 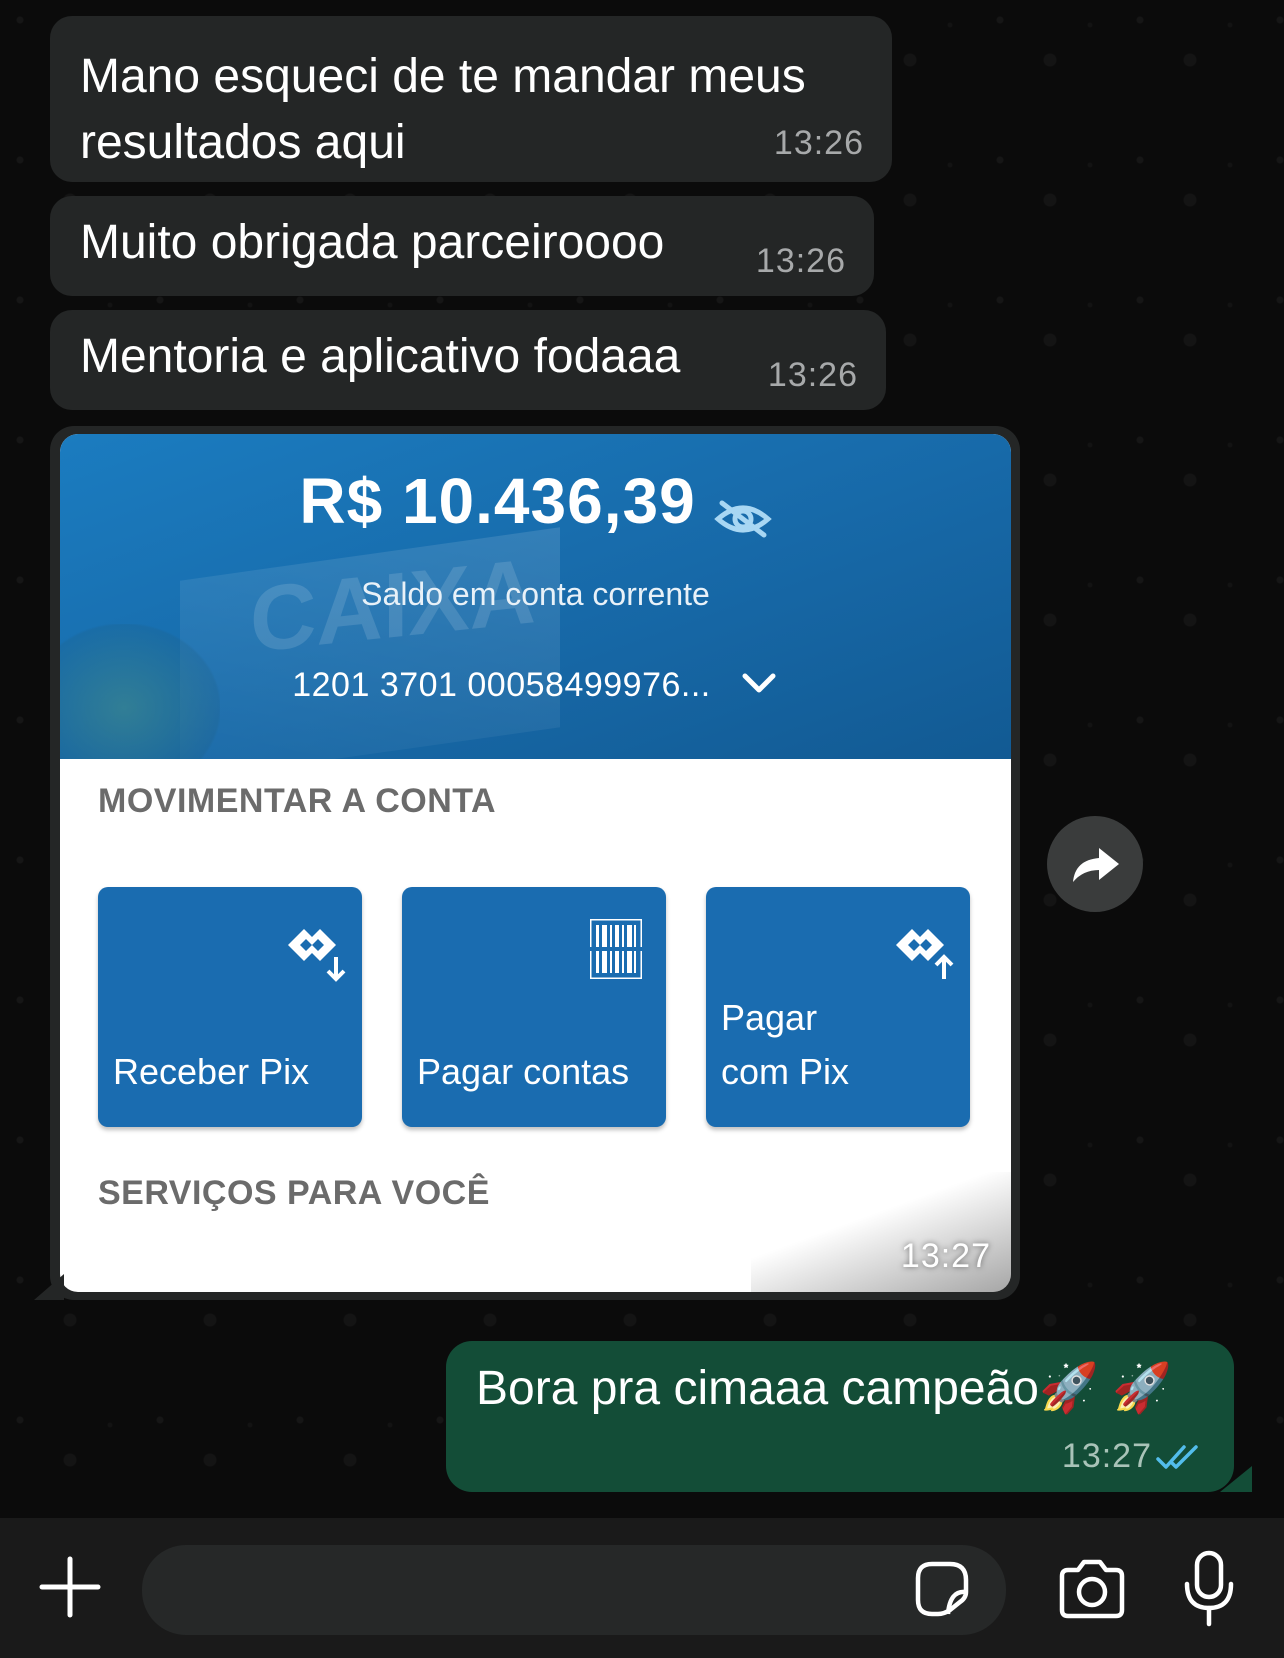 I want to click on camera-icon, so click(x=1092, y=1589).